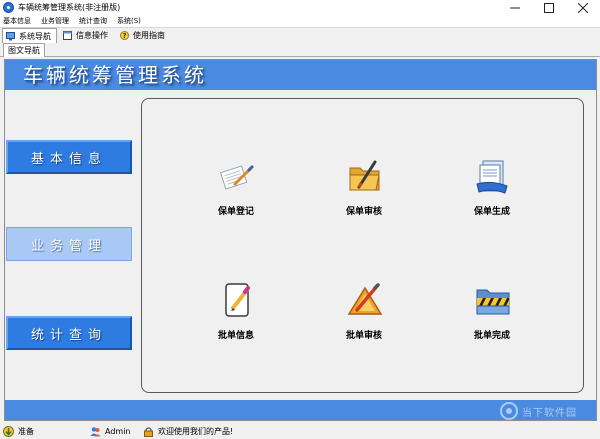  Describe the element at coordinates (118, 431) in the screenshot. I see `status-user-text: Admin` at that location.